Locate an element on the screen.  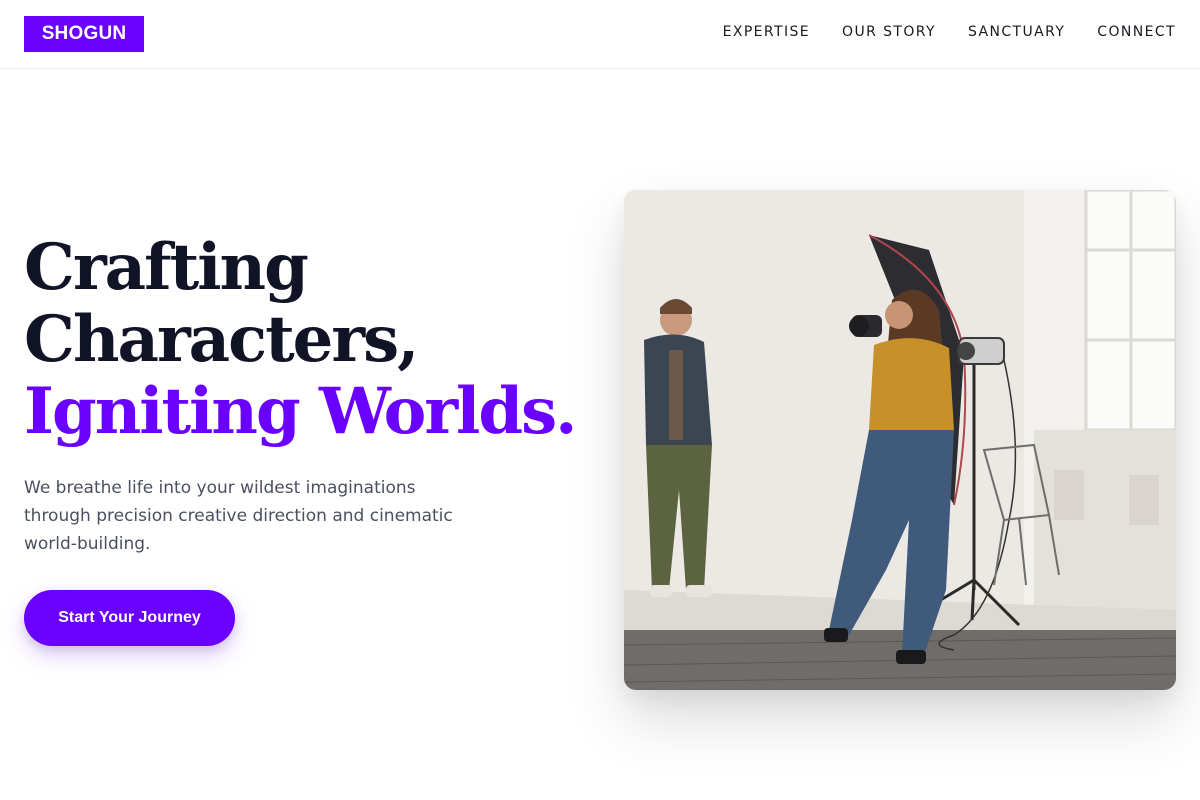
nav-item-sanctuary: SANCTUARY is located at coordinates (1016, 32).